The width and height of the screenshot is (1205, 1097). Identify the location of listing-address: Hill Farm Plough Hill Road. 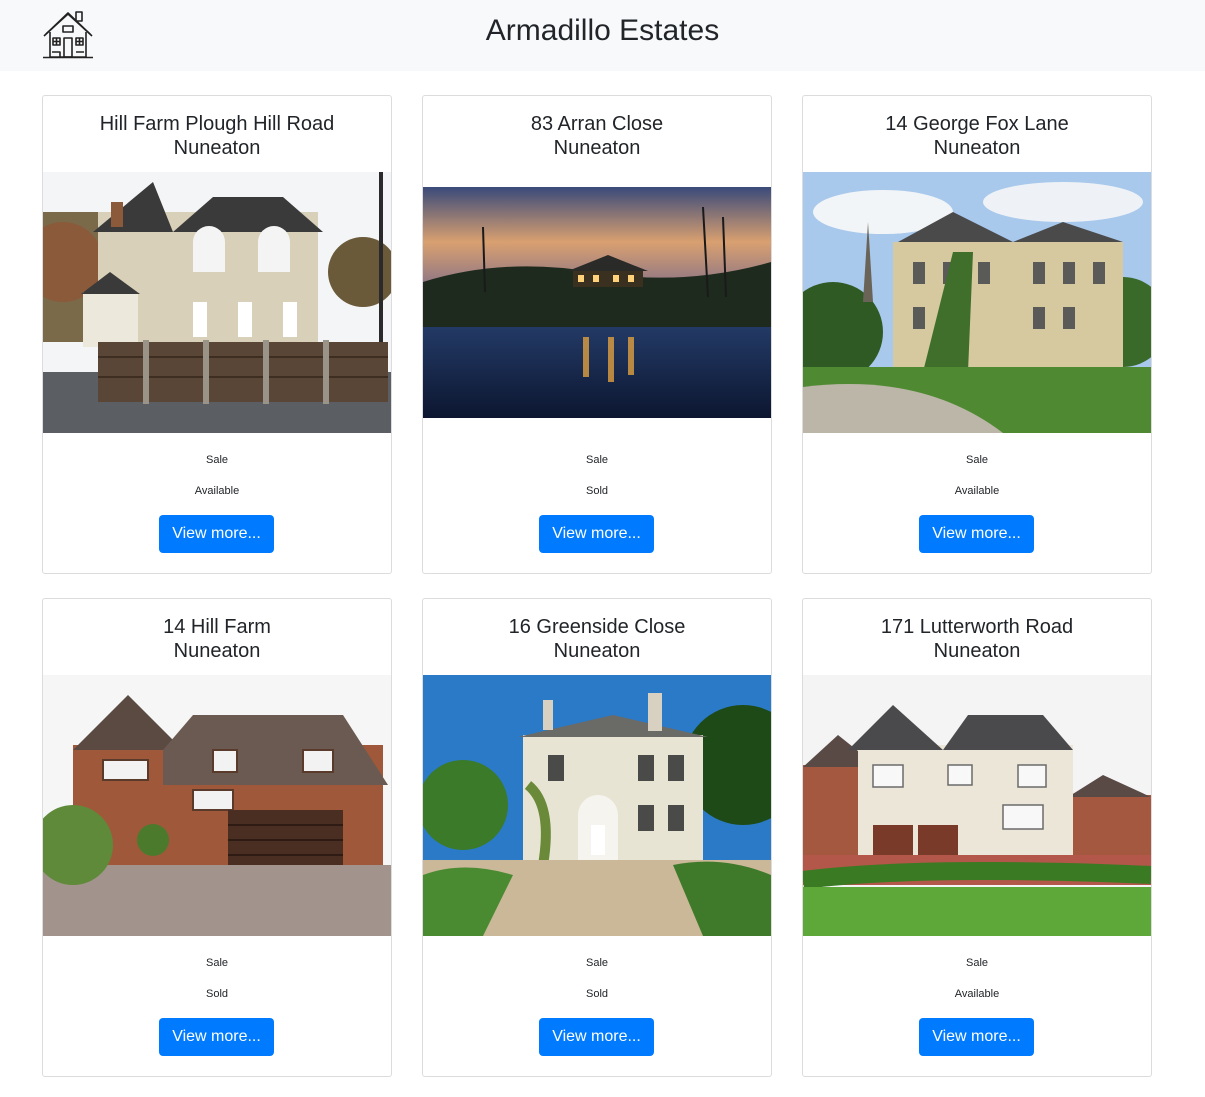
(217, 124).